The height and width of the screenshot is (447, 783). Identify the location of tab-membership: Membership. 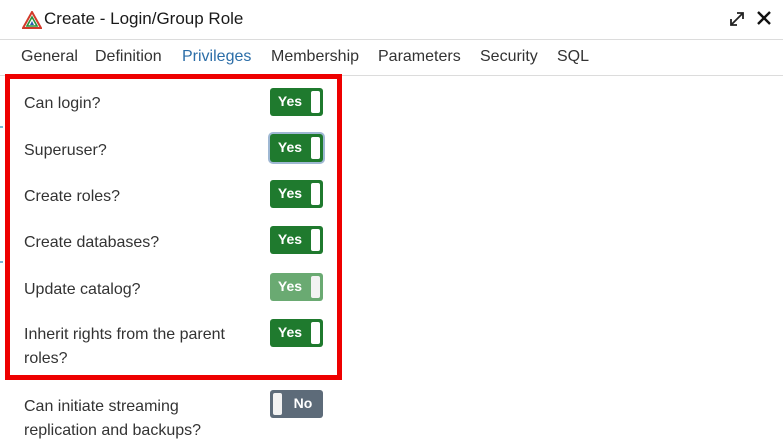
(315, 57).